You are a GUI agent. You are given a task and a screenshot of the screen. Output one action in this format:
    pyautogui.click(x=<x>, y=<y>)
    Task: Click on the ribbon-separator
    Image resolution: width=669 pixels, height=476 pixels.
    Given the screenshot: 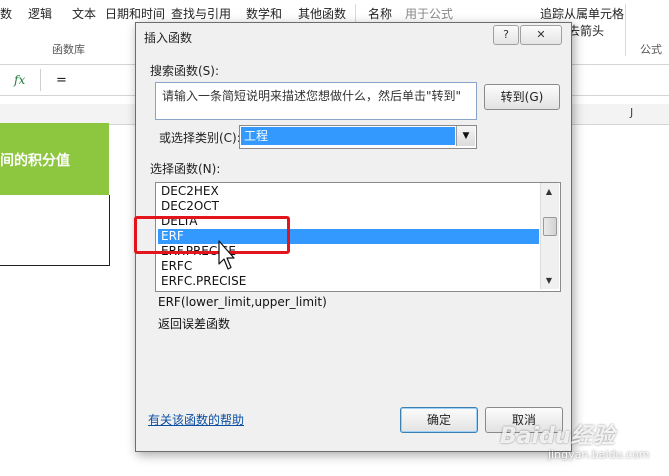 What is the action you would take?
    pyautogui.click(x=625, y=30)
    